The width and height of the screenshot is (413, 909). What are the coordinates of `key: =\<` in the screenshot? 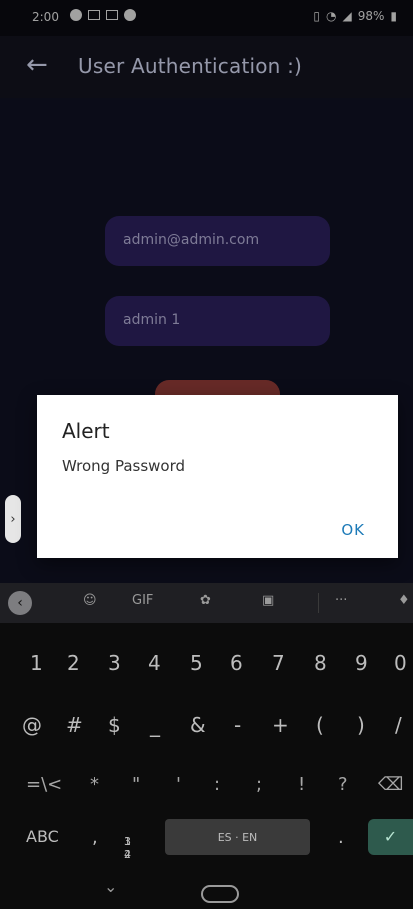 It's located at (44, 784).